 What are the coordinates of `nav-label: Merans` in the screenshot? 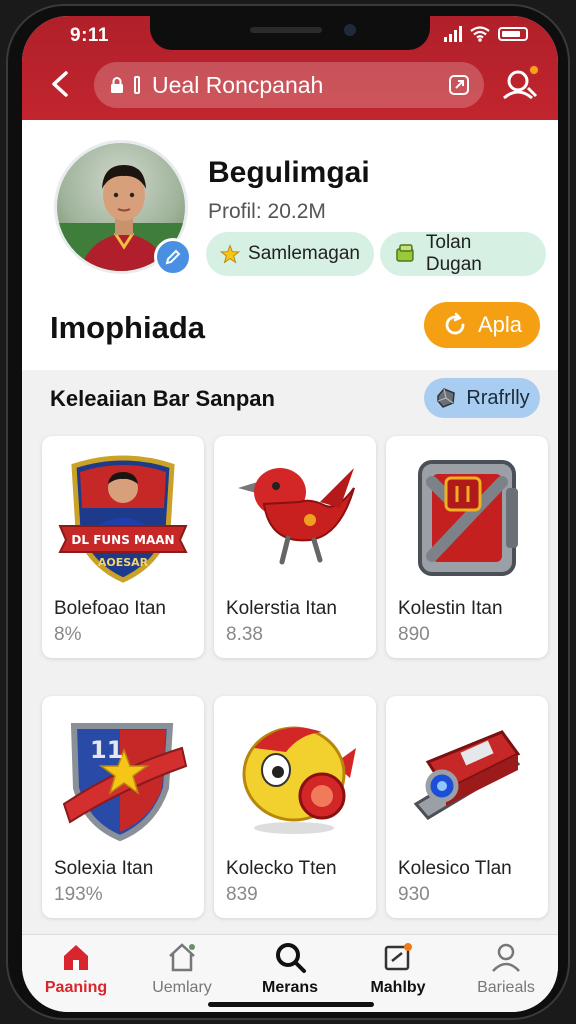 It's located at (290, 987).